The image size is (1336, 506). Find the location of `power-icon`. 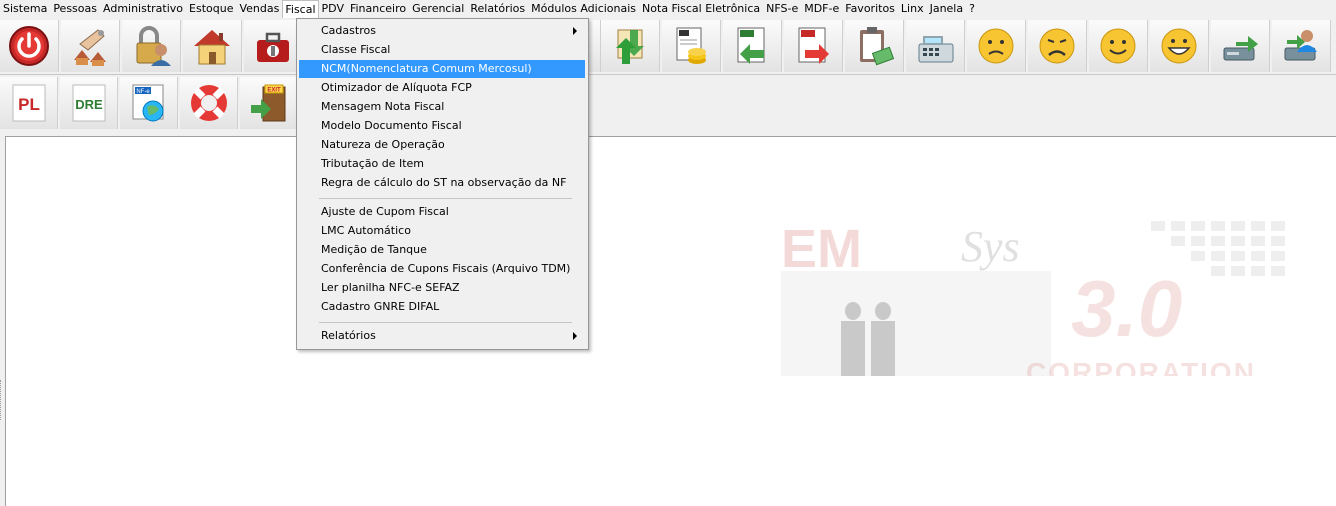

power-icon is located at coordinates (29, 46).